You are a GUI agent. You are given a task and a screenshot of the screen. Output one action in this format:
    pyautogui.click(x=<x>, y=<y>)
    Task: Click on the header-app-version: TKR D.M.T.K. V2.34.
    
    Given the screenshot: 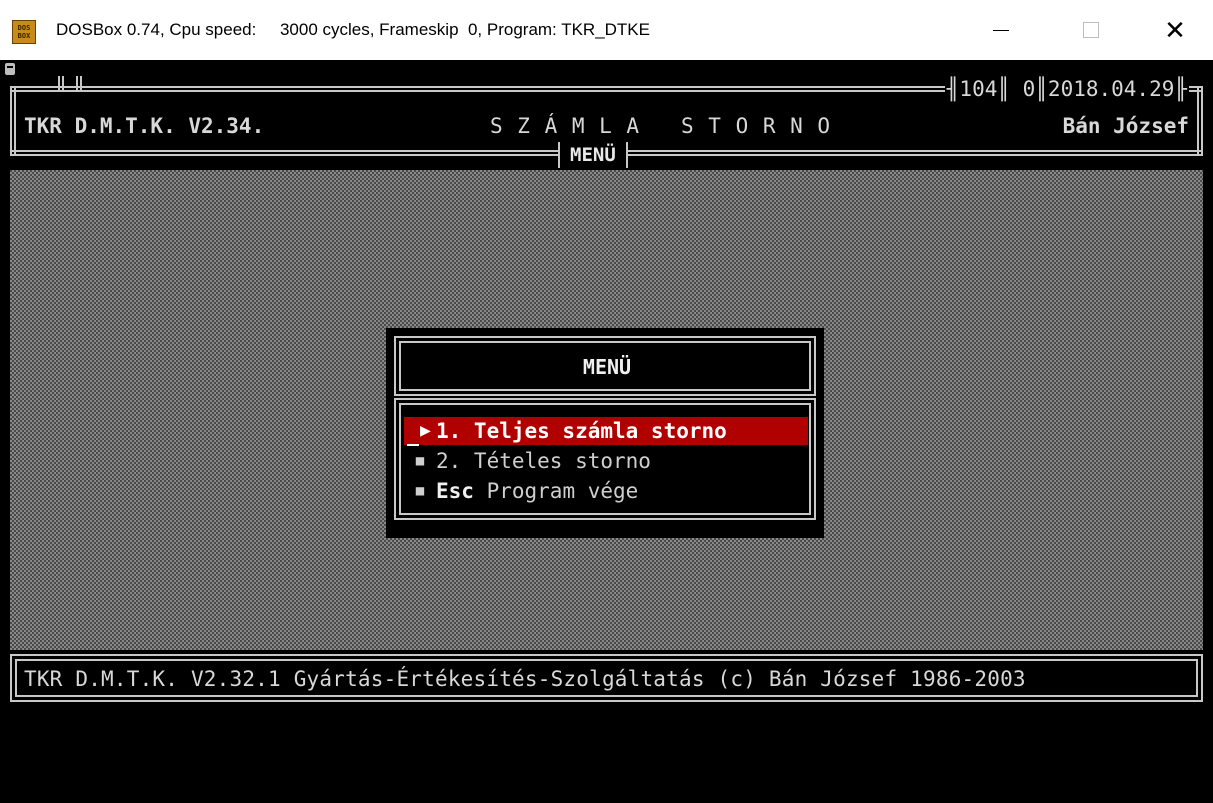 What is the action you would take?
    pyautogui.click(x=144, y=126)
    